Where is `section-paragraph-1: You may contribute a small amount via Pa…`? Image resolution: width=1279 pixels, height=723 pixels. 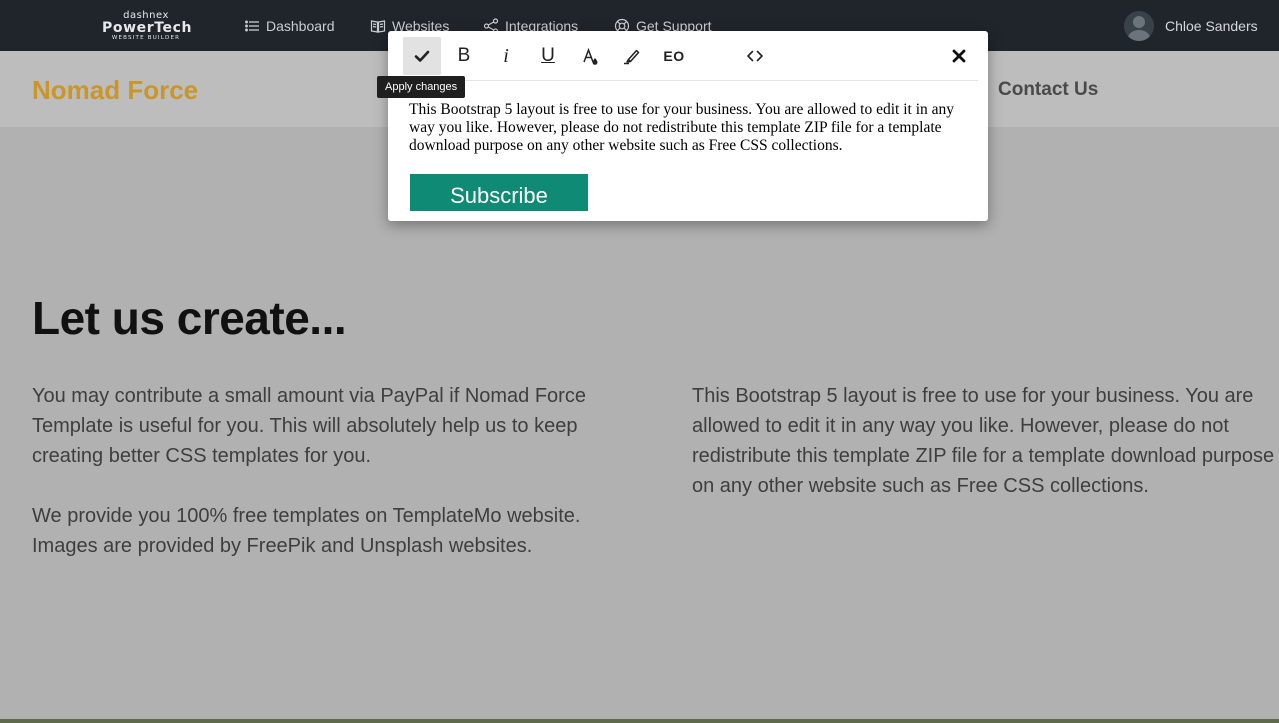 section-paragraph-1: You may contribute a small amount via Pa… is located at coordinates (309, 426).